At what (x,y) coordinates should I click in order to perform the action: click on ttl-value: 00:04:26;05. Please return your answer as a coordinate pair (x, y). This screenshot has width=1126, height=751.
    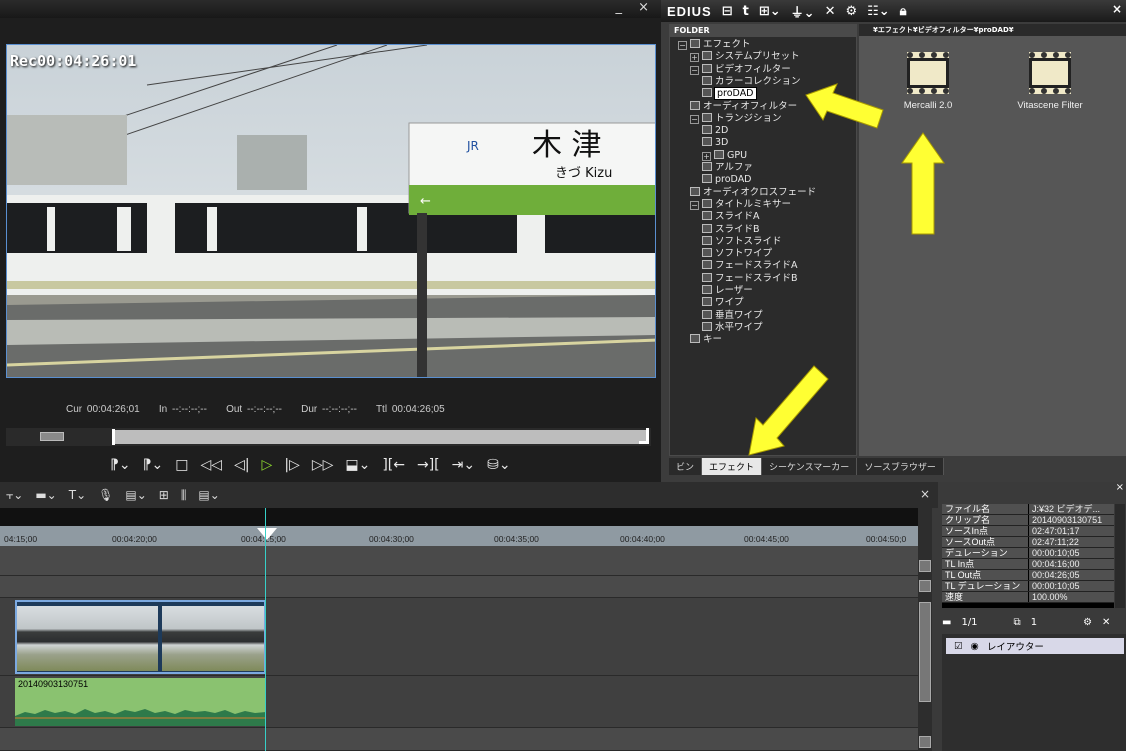
    Looking at the image, I should click on (418, 409).